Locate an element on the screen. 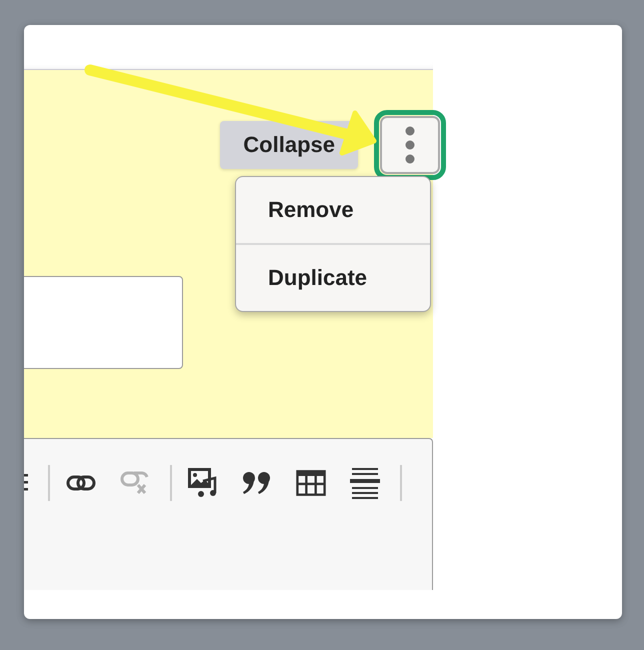  quote-icon is located at coordinates (257, 483).